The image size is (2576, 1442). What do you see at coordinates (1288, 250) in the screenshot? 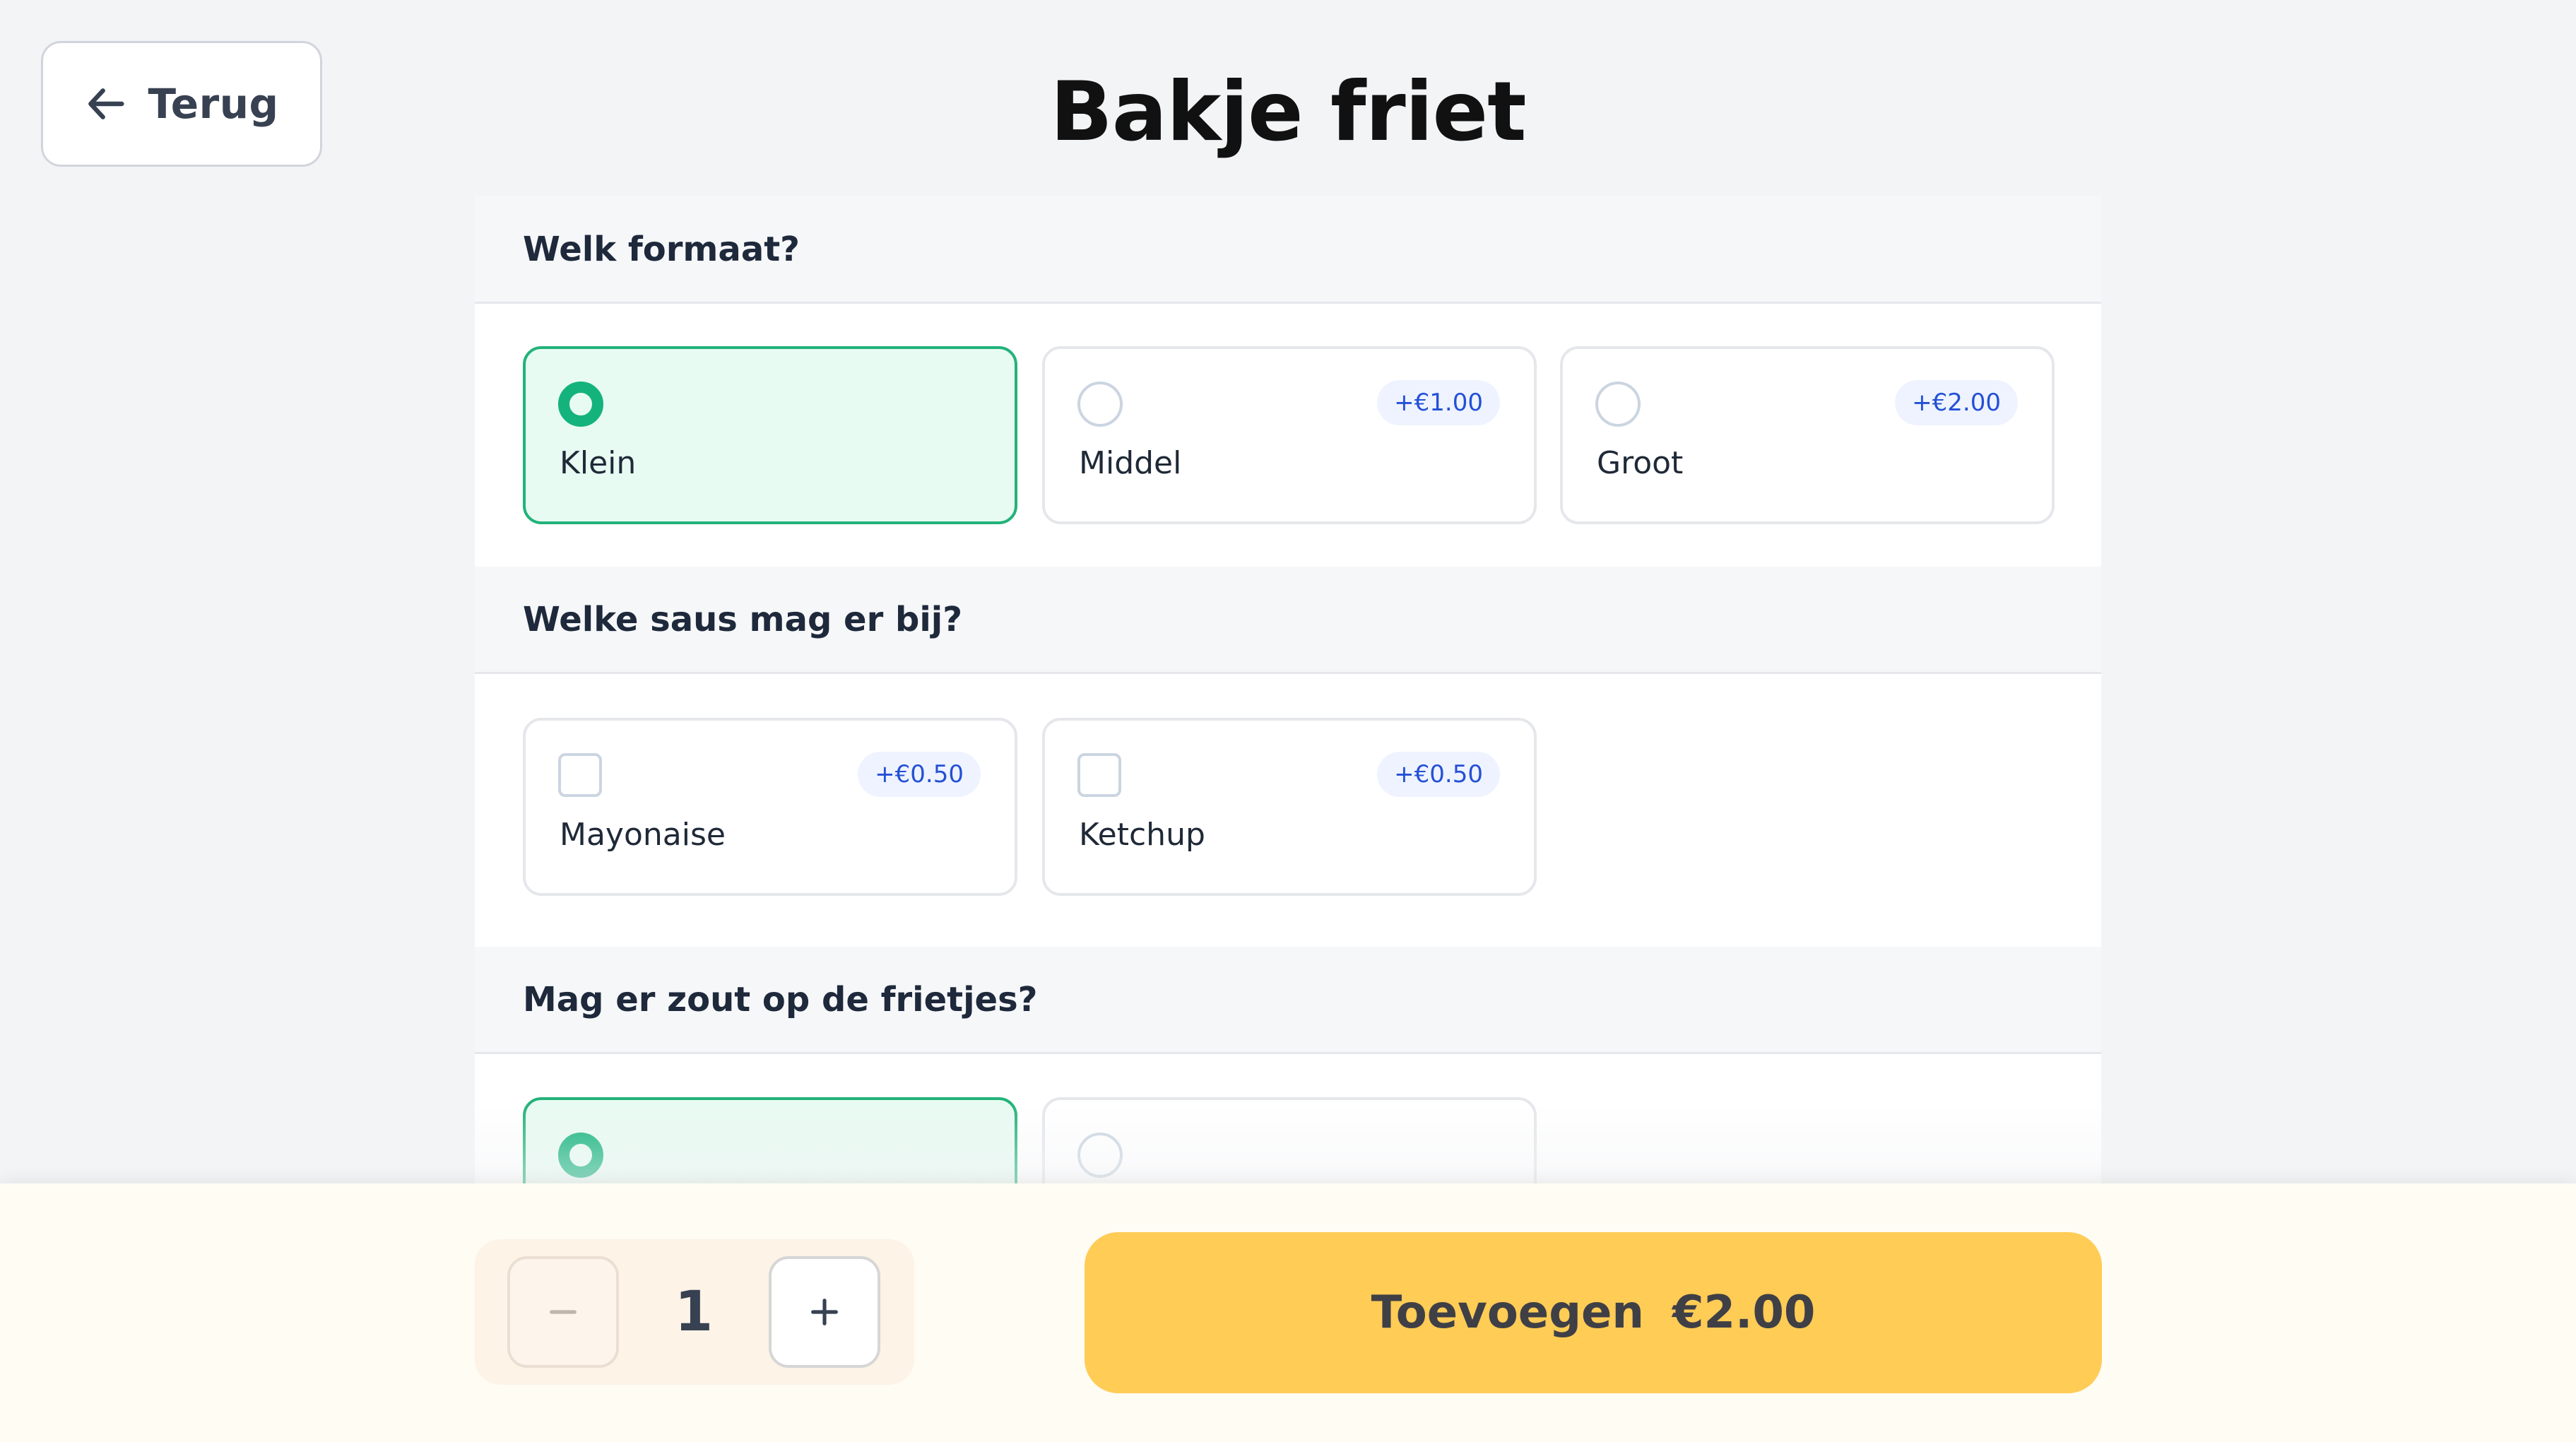
I see `section-header-size: Welk formaat?` at bounding box center [1288, 250].